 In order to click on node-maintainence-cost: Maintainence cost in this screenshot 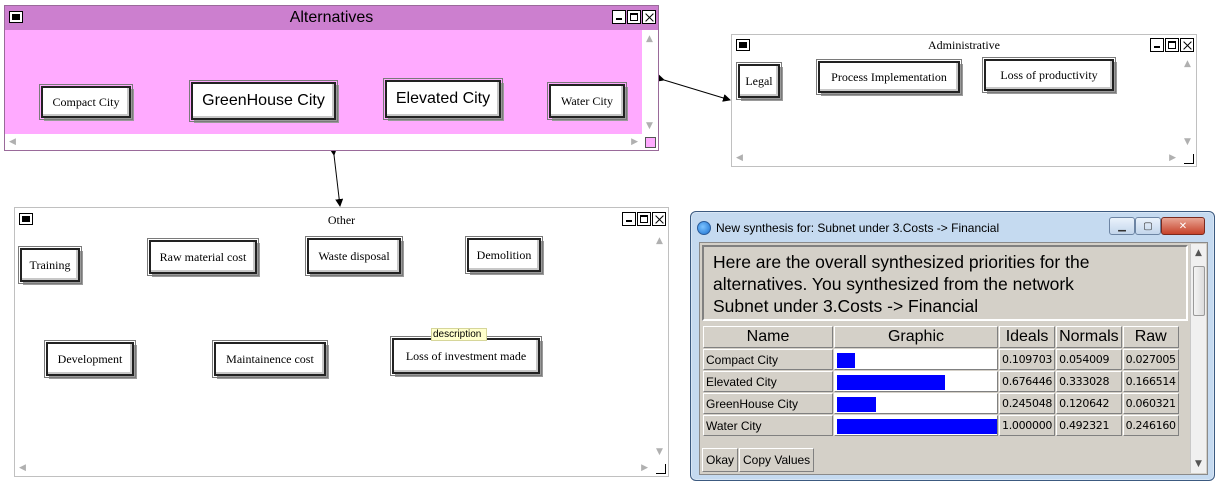, I will do `click(270, 359)`.